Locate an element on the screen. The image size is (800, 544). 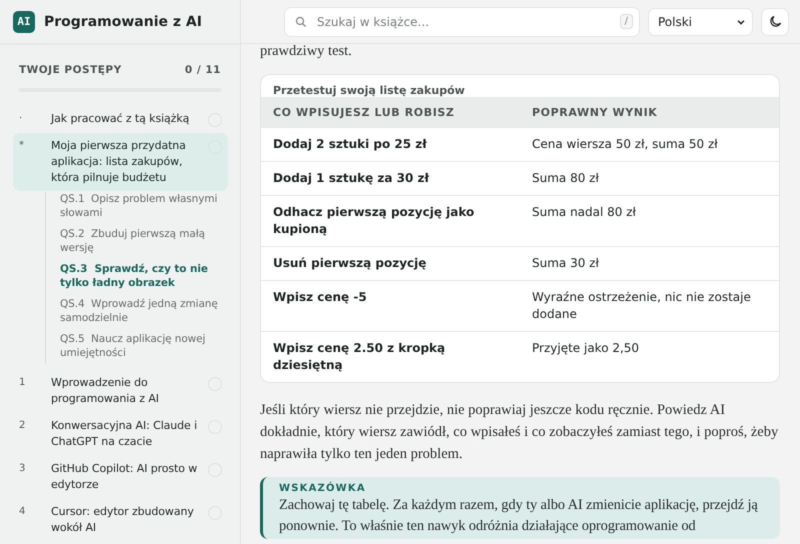
section-link: QS.3 Sprawdź, czy to nie tylko ładny obrazek is located at coordinates (144, 276).